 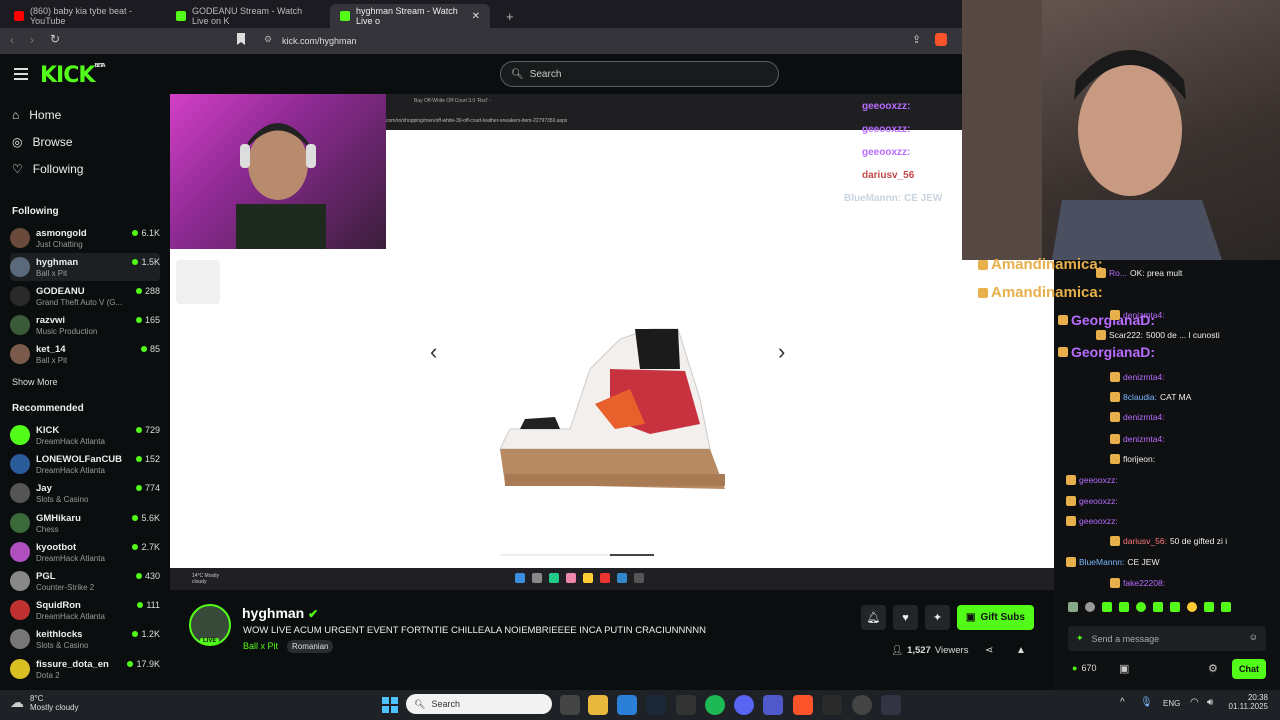 What do you see at coordinates (1101, 562) in the screenshot?
I see `chat-username: BlueMannn:` at bounding box center [1101, 562].